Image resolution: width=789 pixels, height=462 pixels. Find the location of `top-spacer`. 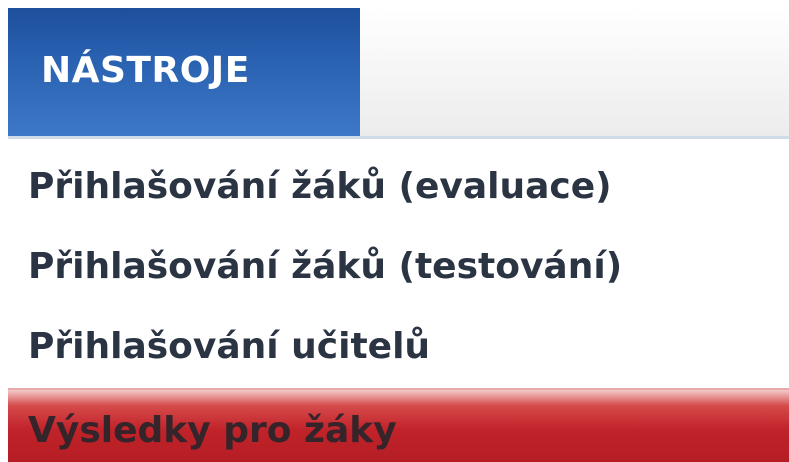

top-spacer is located at coordinates (394, 4).